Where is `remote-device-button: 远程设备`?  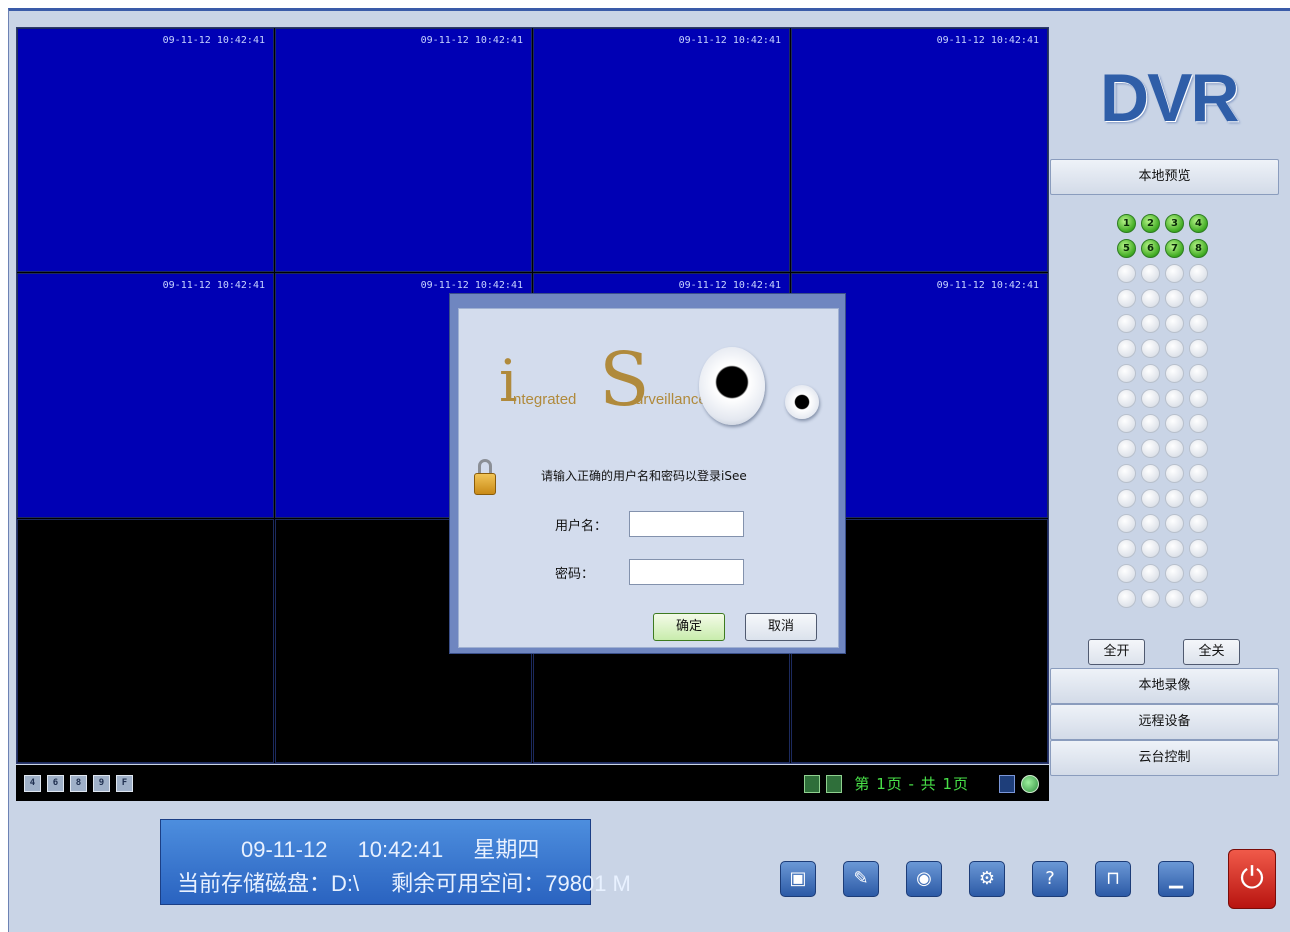
remote-device-button: 远程设备 is located at coordinates (1164, 722).